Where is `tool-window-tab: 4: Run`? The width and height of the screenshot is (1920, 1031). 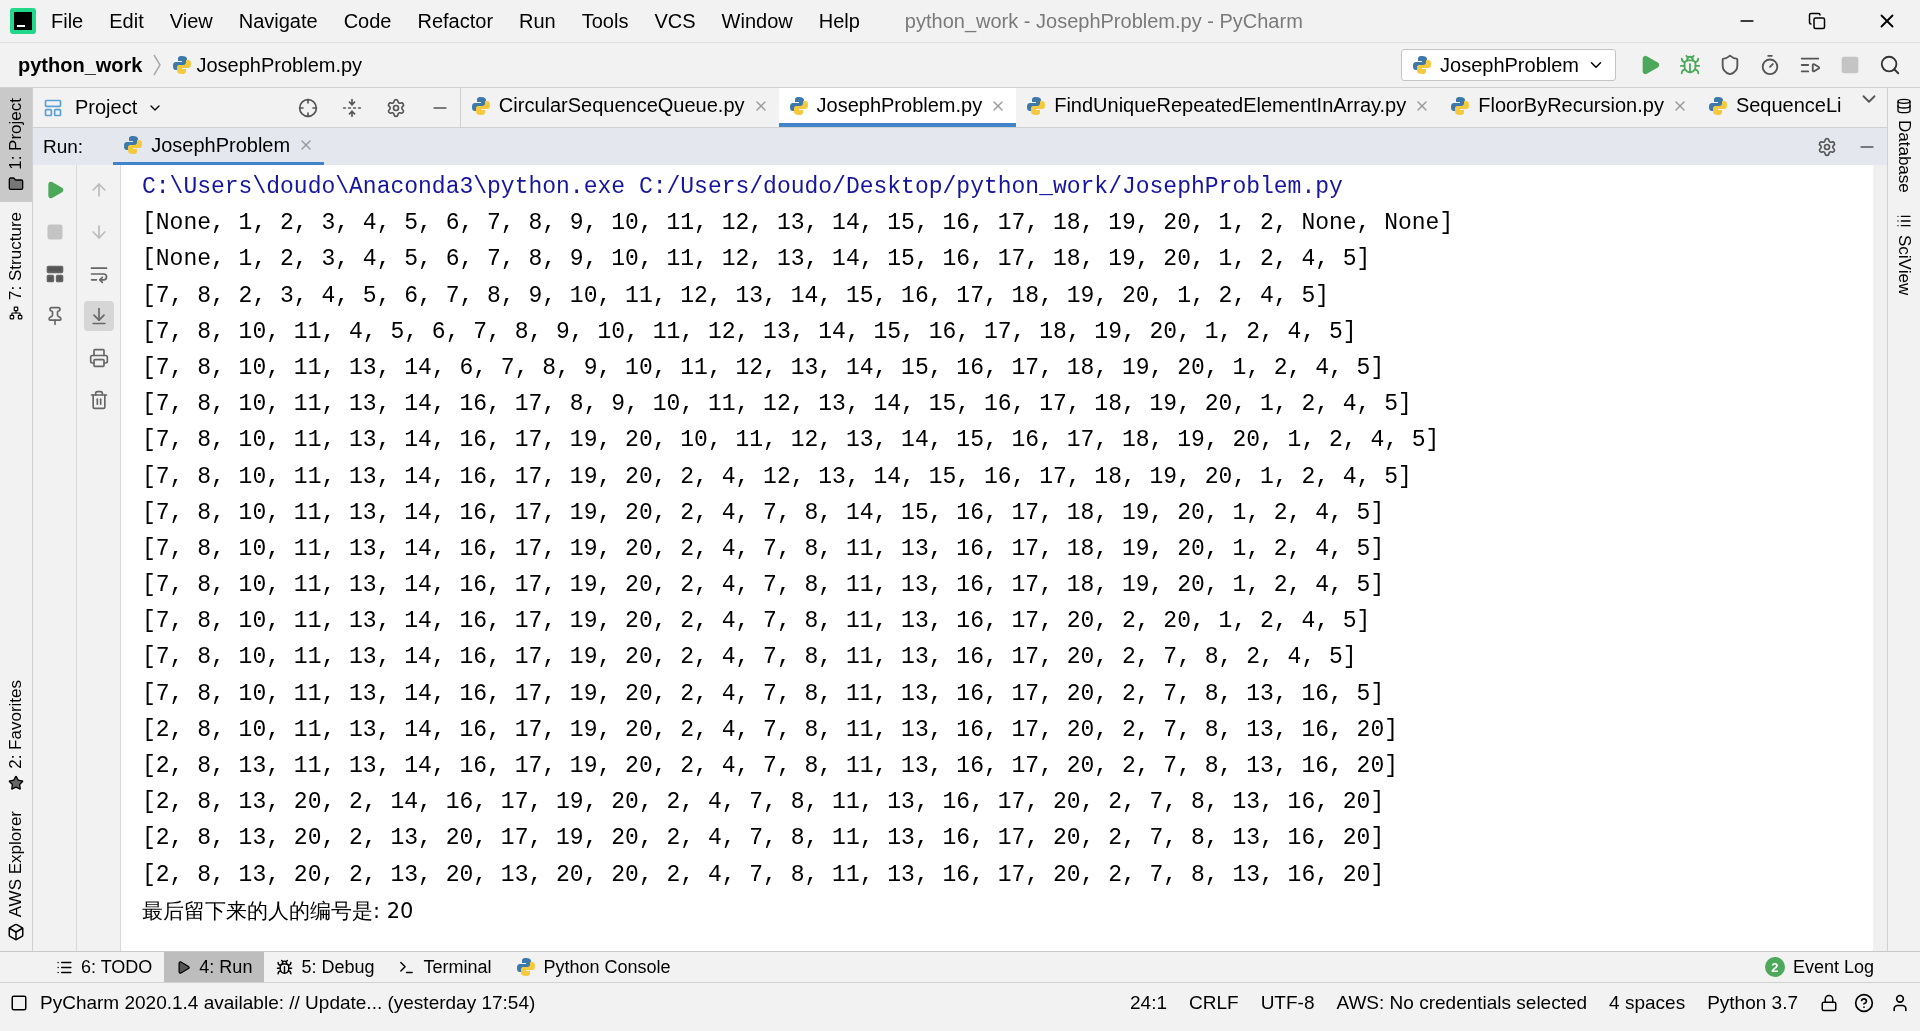 tool-window-tab: 4: Run is located at coordinates (214, 967).